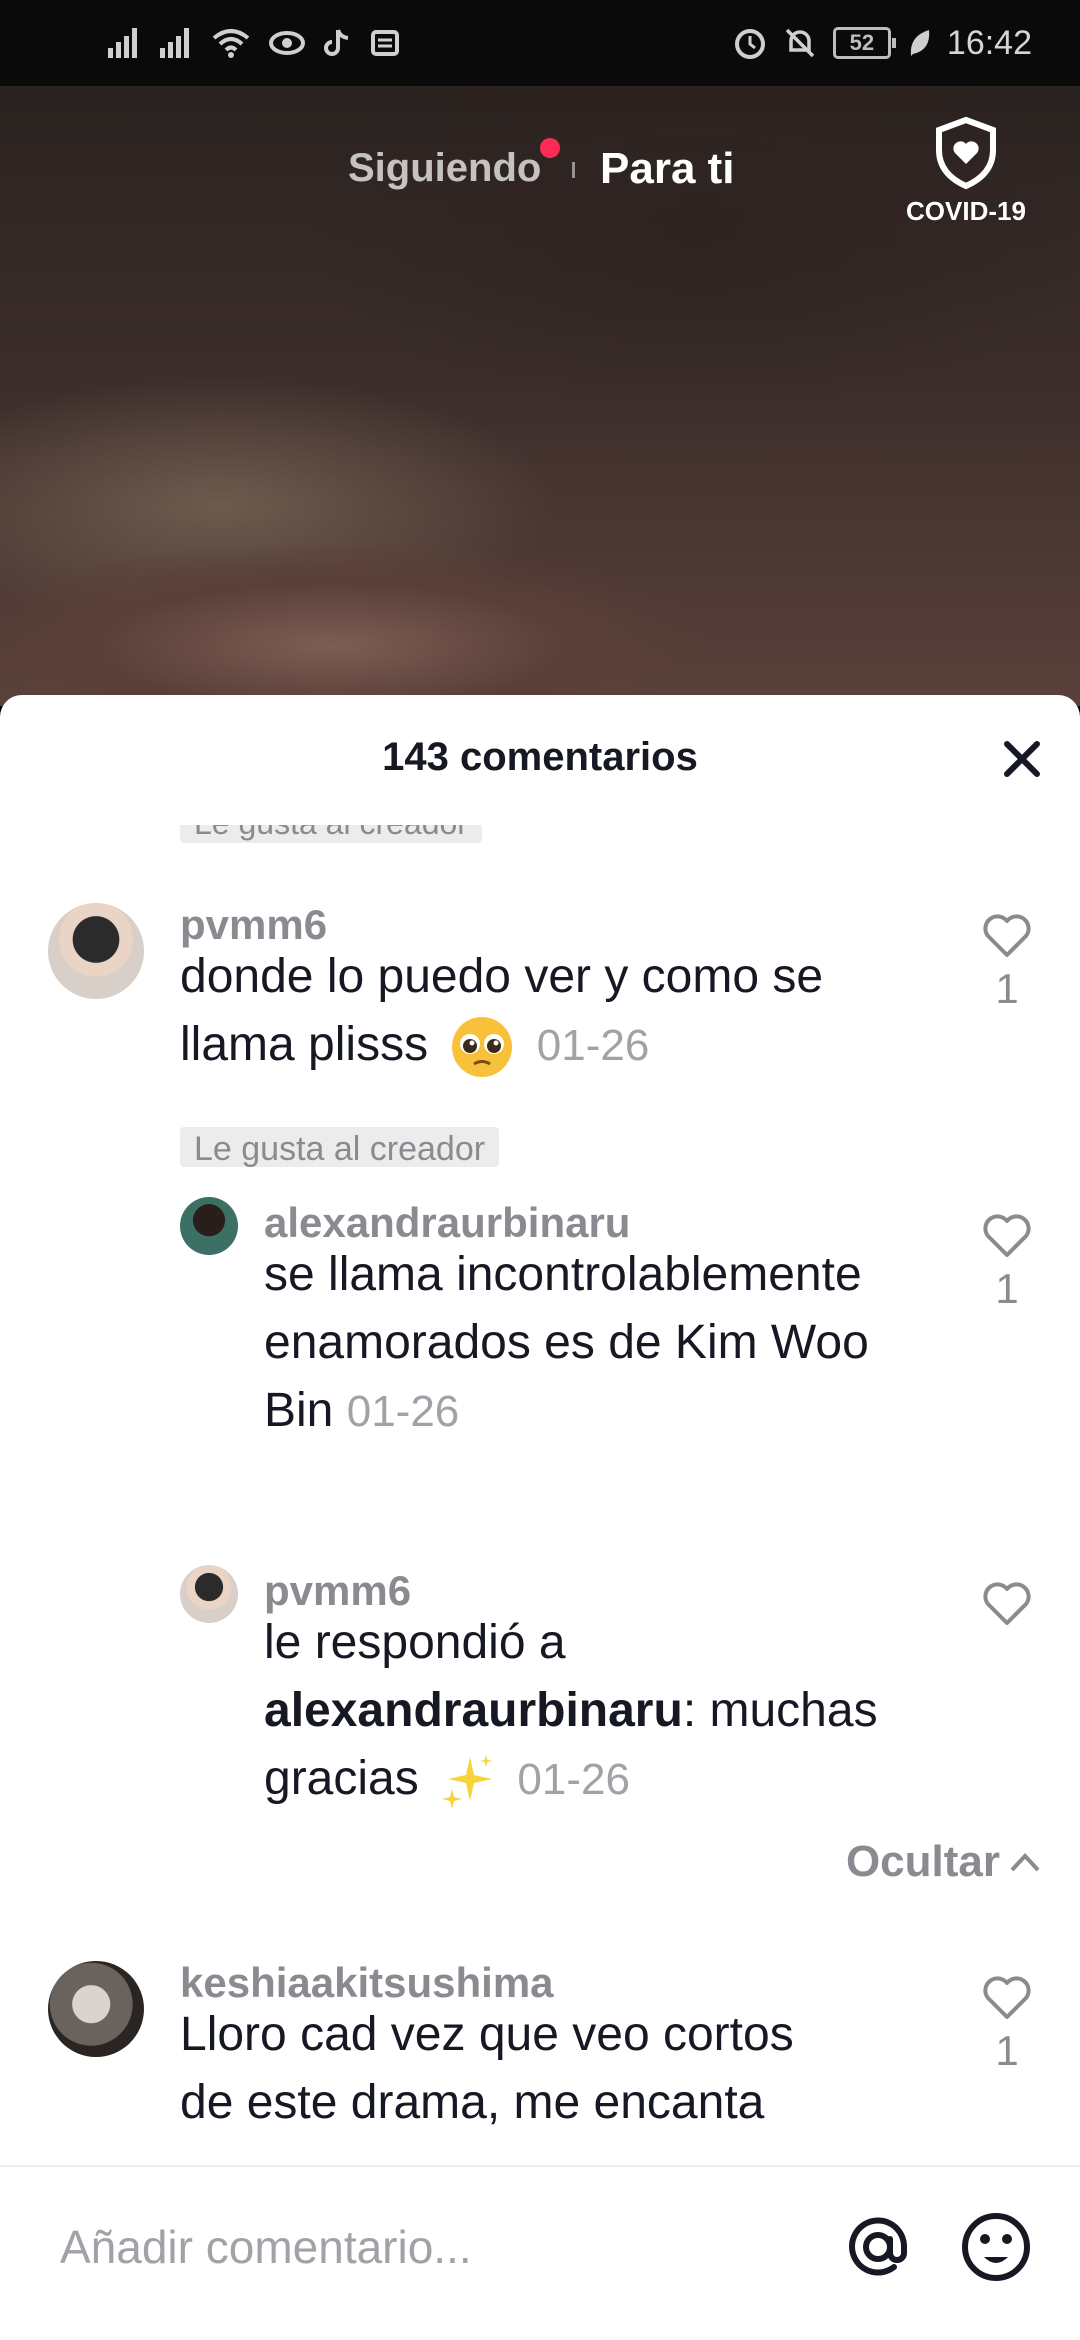 This screenshot has height=2340, width=1080. I want to click on like-button, so click(1007, 1607).